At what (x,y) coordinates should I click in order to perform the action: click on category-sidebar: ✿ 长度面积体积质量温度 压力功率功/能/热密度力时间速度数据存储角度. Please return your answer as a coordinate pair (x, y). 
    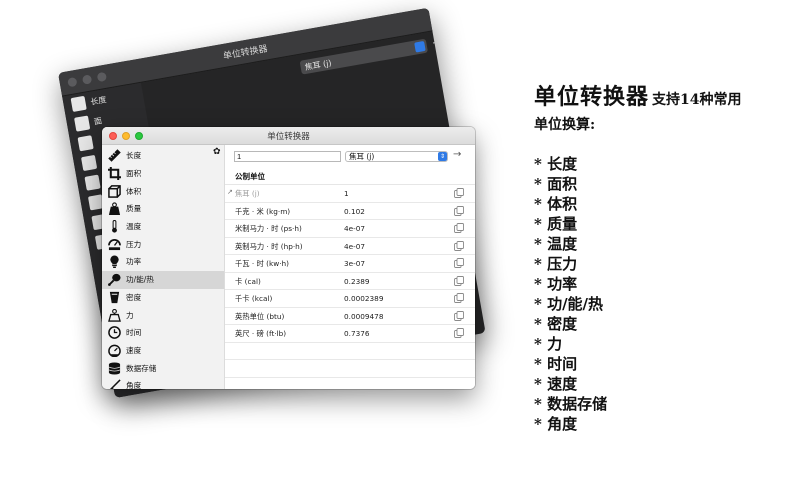
    Looking at the image, I should click on (163, 267).